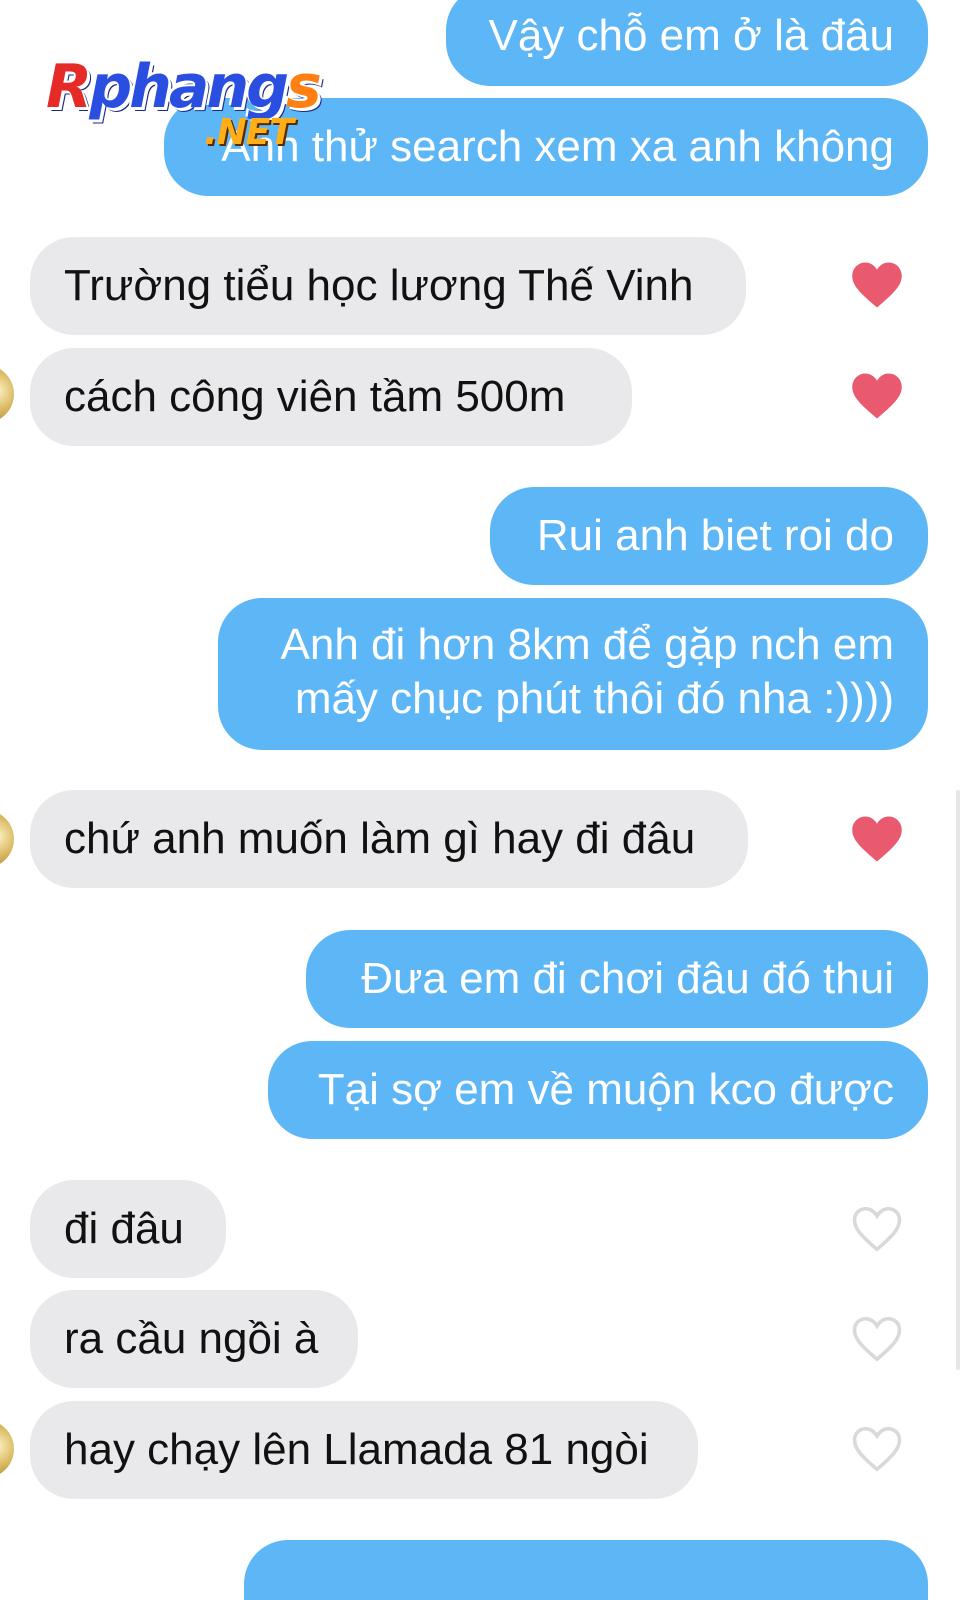 This screenshot has width=960, height=1600. I want to click on message-text: Tại sợ em về muộn kco được, so click(605, 1090).